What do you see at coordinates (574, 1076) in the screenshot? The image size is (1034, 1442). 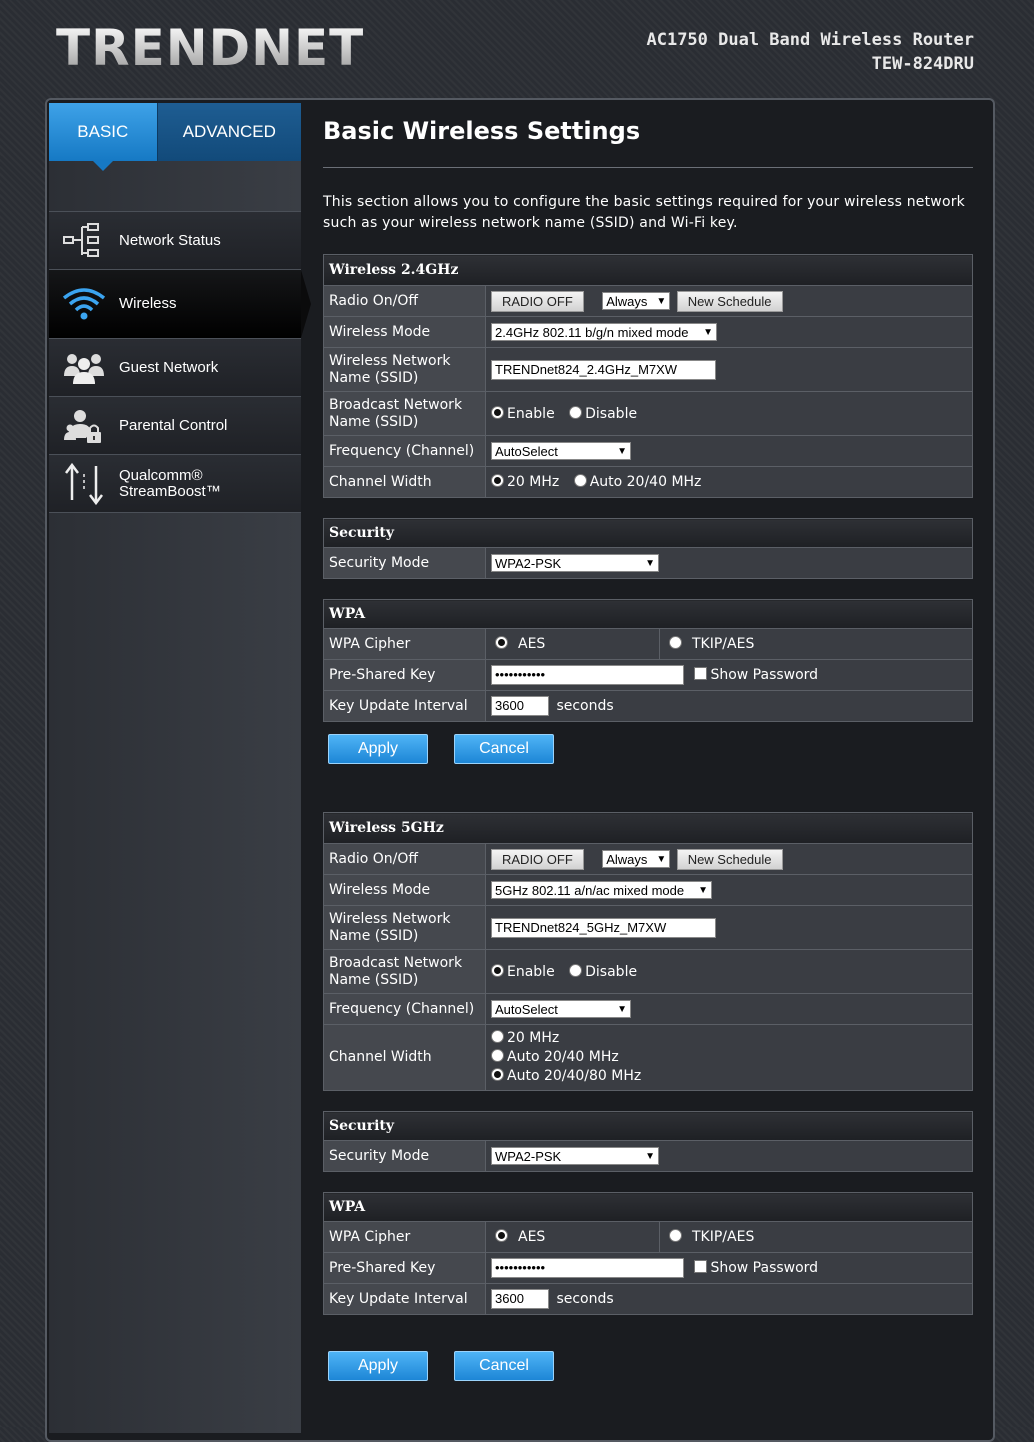 I see `width-204080-label: Auto 20/40/80 MHz` at bounding box center [574, 1076].